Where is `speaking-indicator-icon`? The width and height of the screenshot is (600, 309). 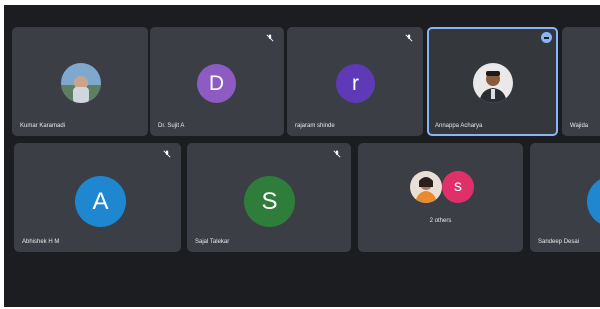 speaking-indicator-icon is located at coordinates (546, 37).